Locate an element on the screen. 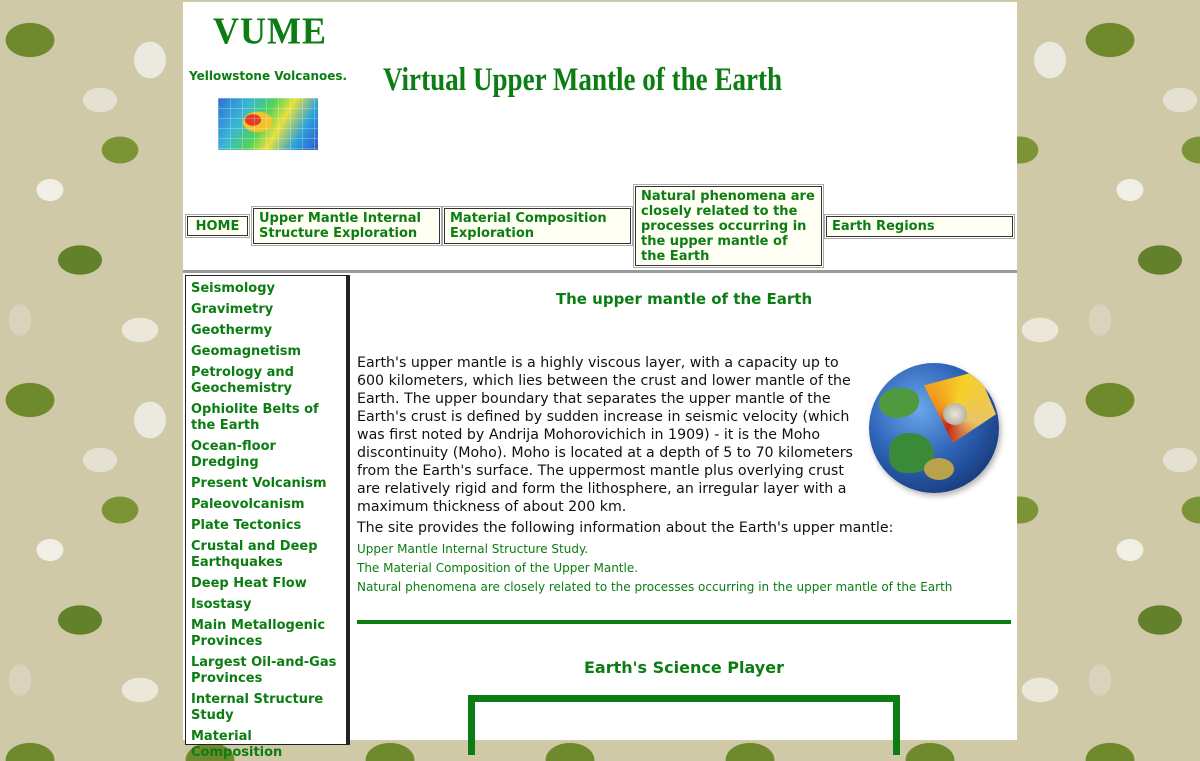 The width and height of the screenshot is (1200, 761). sidebar-link: Largest Oil-and-Gas Provinces is located at coordinates (268, 671).